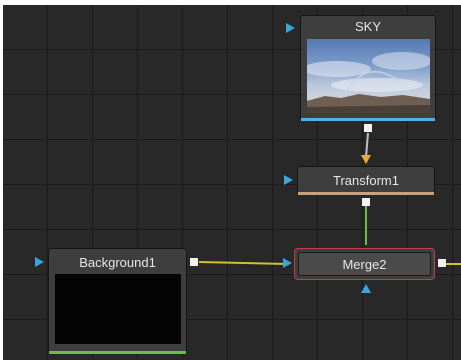  I want to click on background1-node-title: Background1, so click(117, 262).